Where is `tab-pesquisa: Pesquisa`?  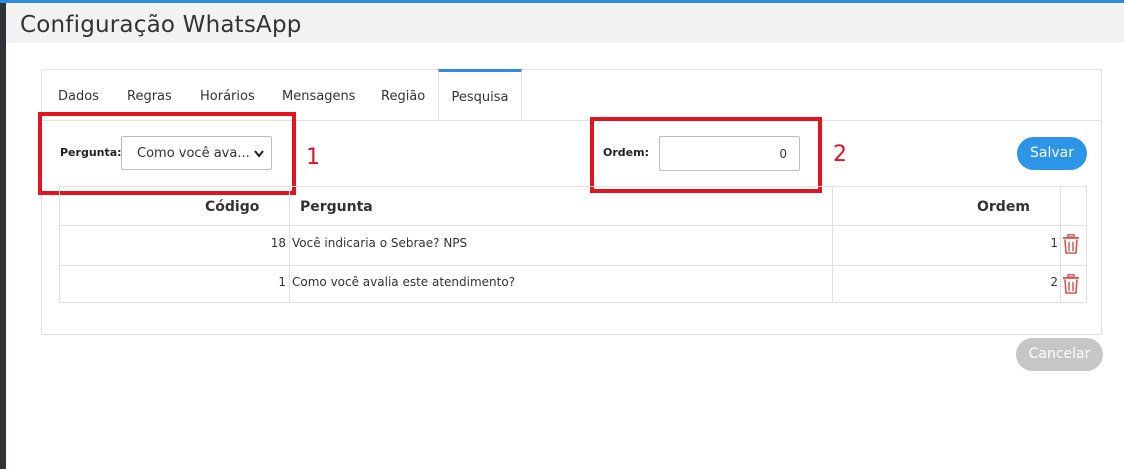 tab-pesquisa: Pesquisa is located at coordinates (480, 94).